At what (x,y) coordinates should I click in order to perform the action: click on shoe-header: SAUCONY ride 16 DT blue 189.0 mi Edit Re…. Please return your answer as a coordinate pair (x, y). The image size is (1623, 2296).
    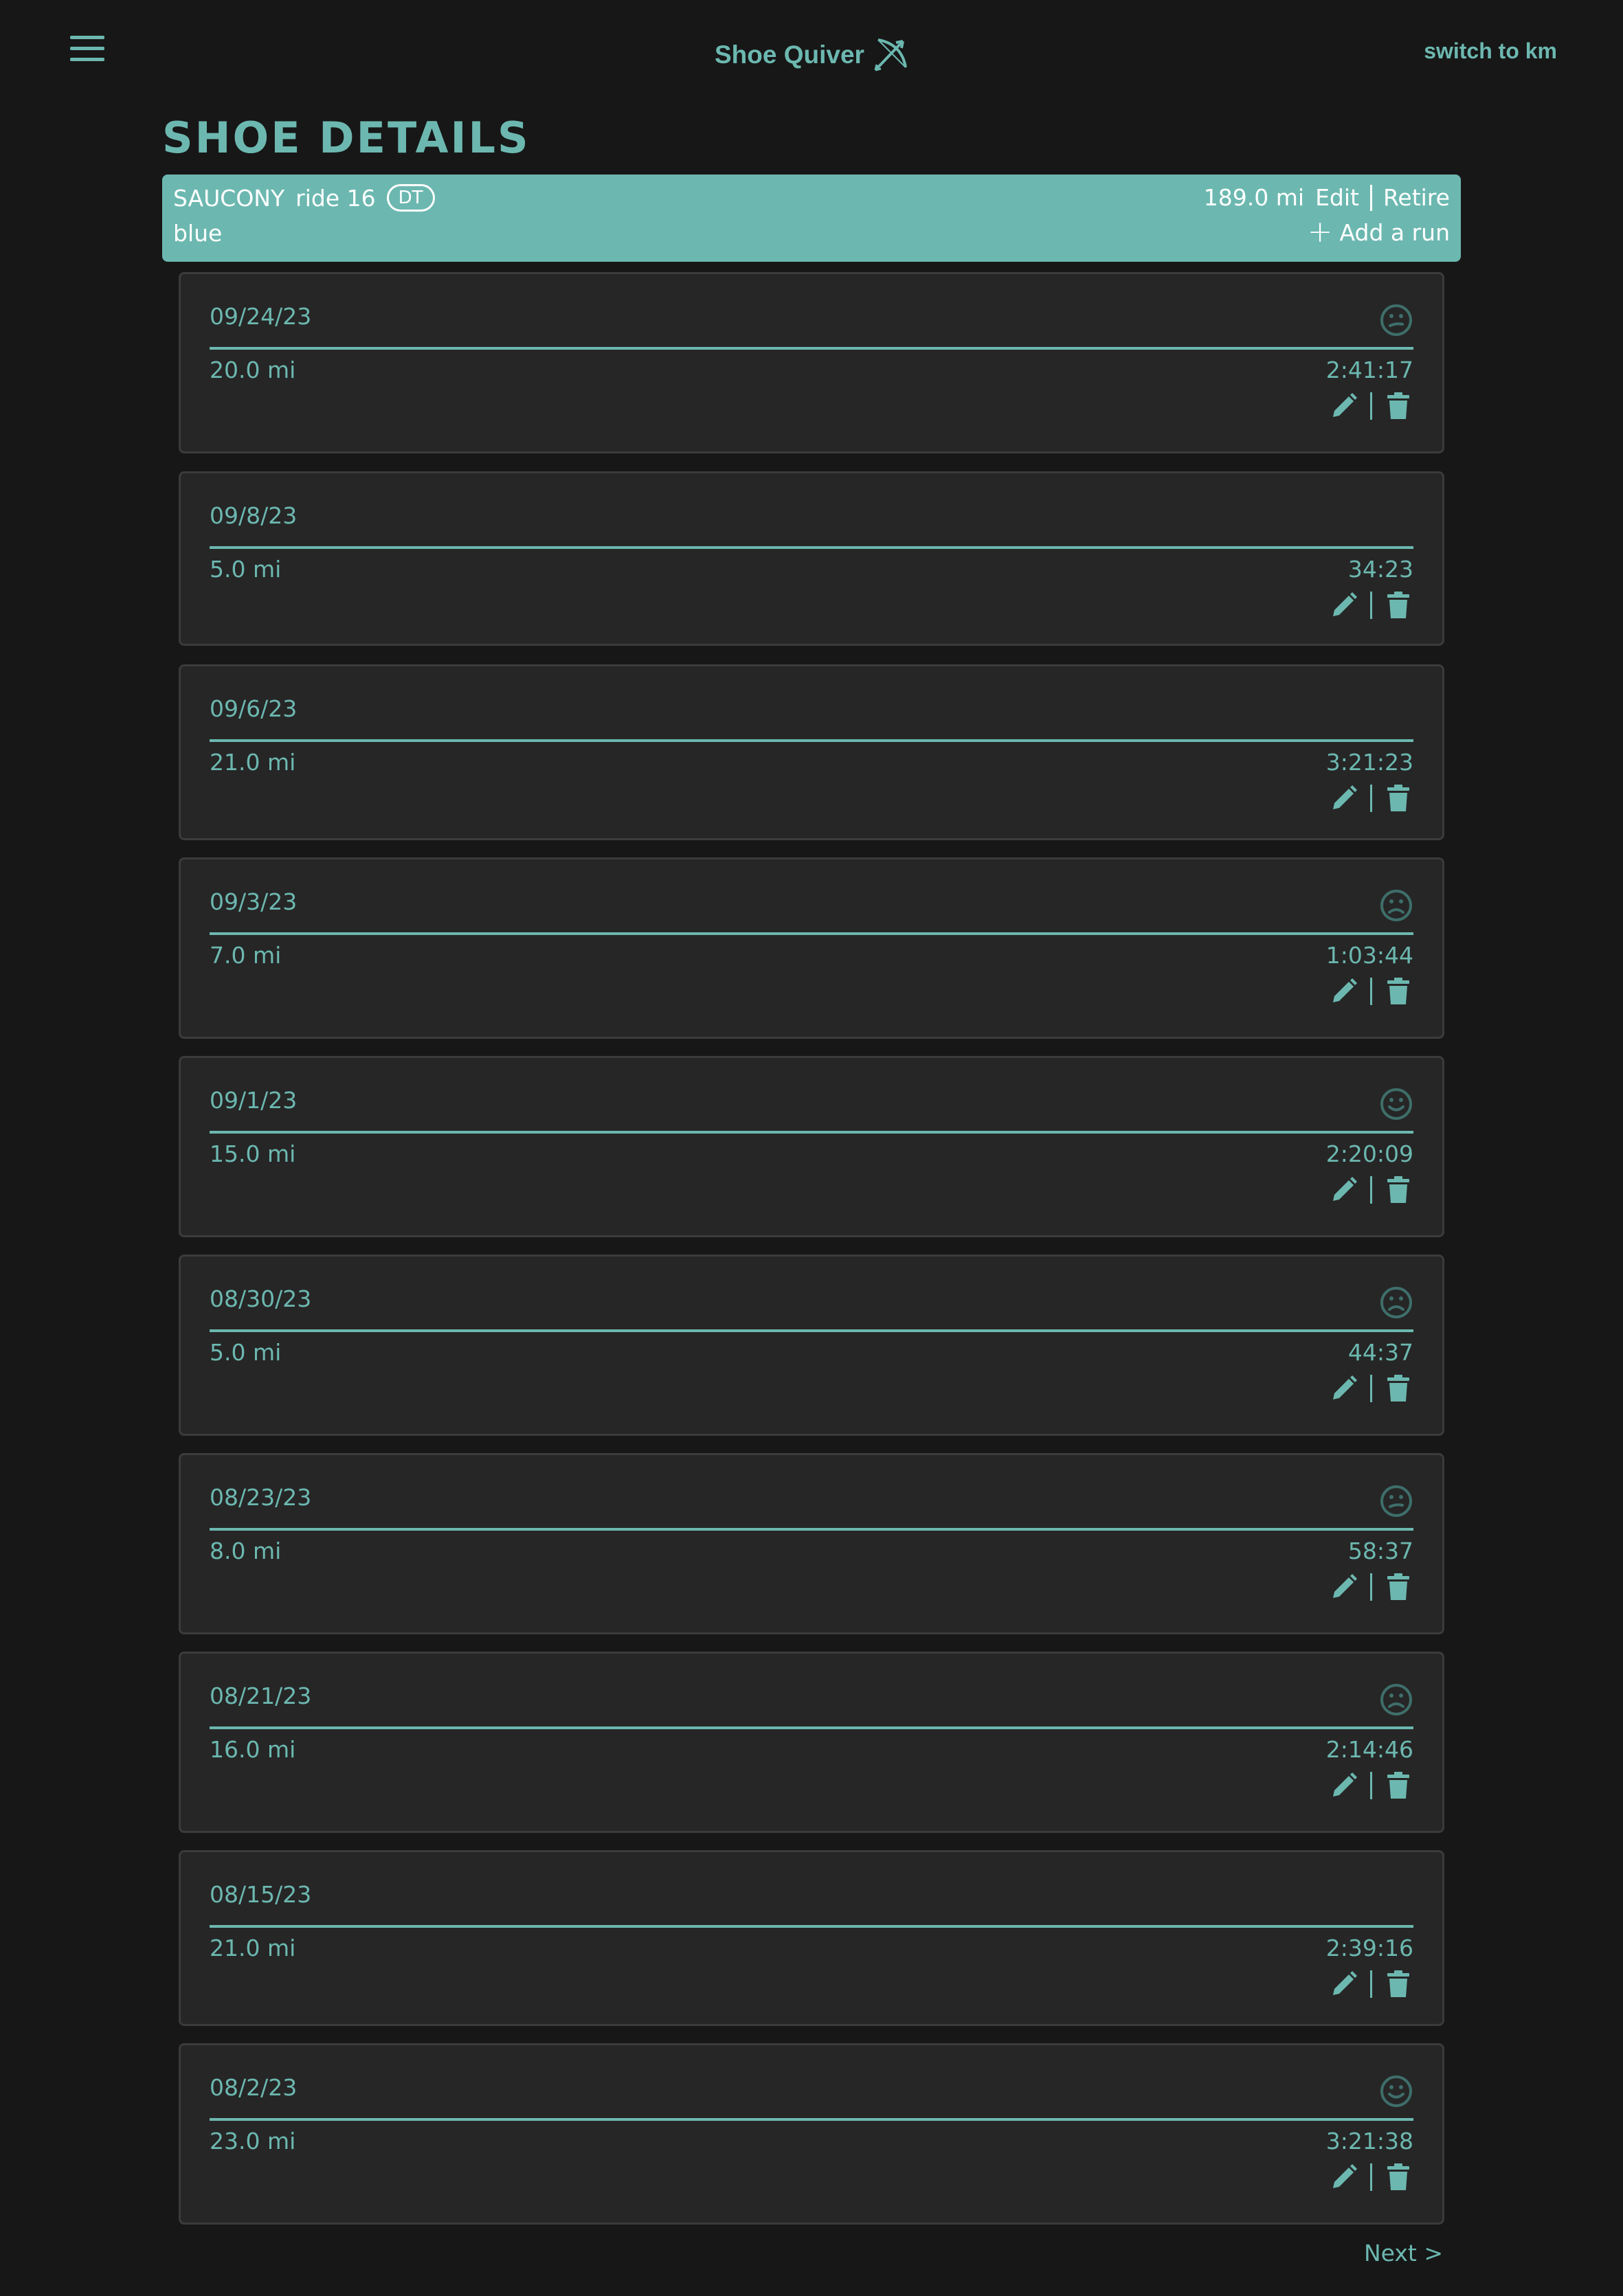
    Looking at the image, I should click on (811, 219).